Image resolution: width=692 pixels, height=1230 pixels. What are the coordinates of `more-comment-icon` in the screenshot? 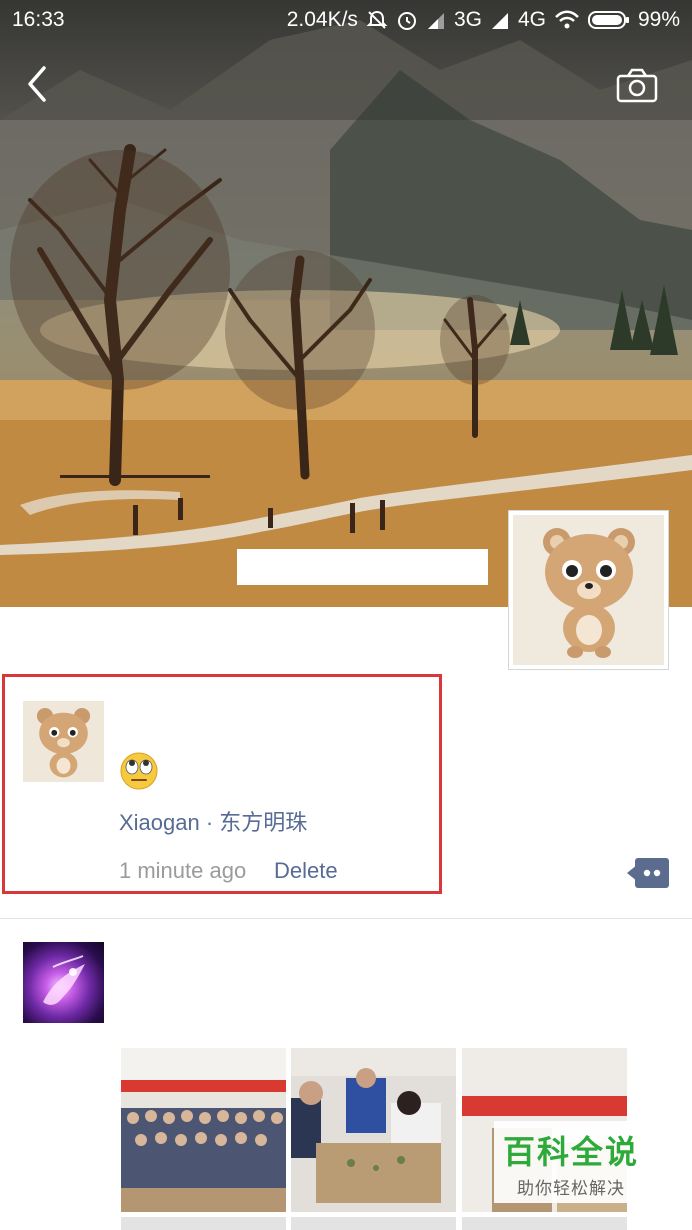 It's located at (648, 873).